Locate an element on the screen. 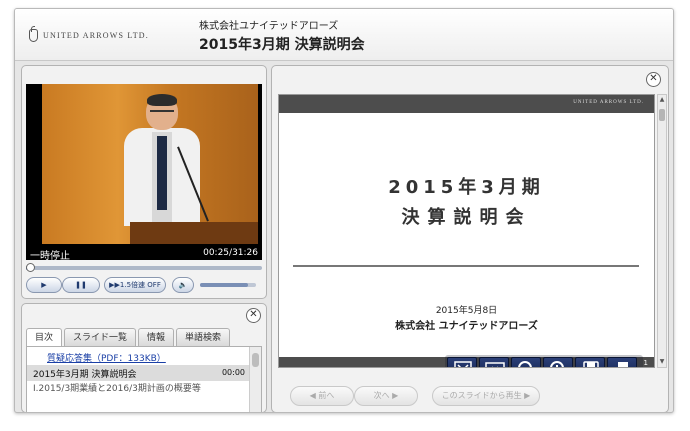 The image size is (690, 431). fit-screen-button is located at coordinates (462, 362).